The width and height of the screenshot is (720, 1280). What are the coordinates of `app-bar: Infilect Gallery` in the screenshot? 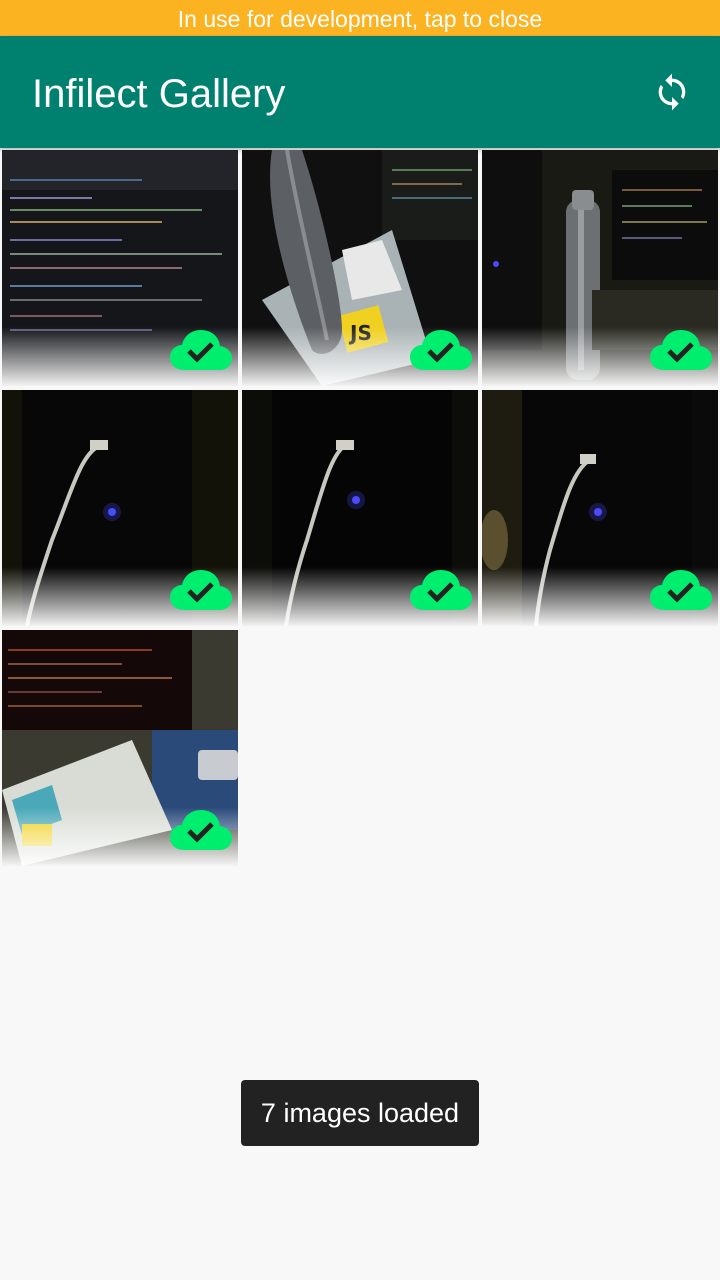 It's located at (360, 92).